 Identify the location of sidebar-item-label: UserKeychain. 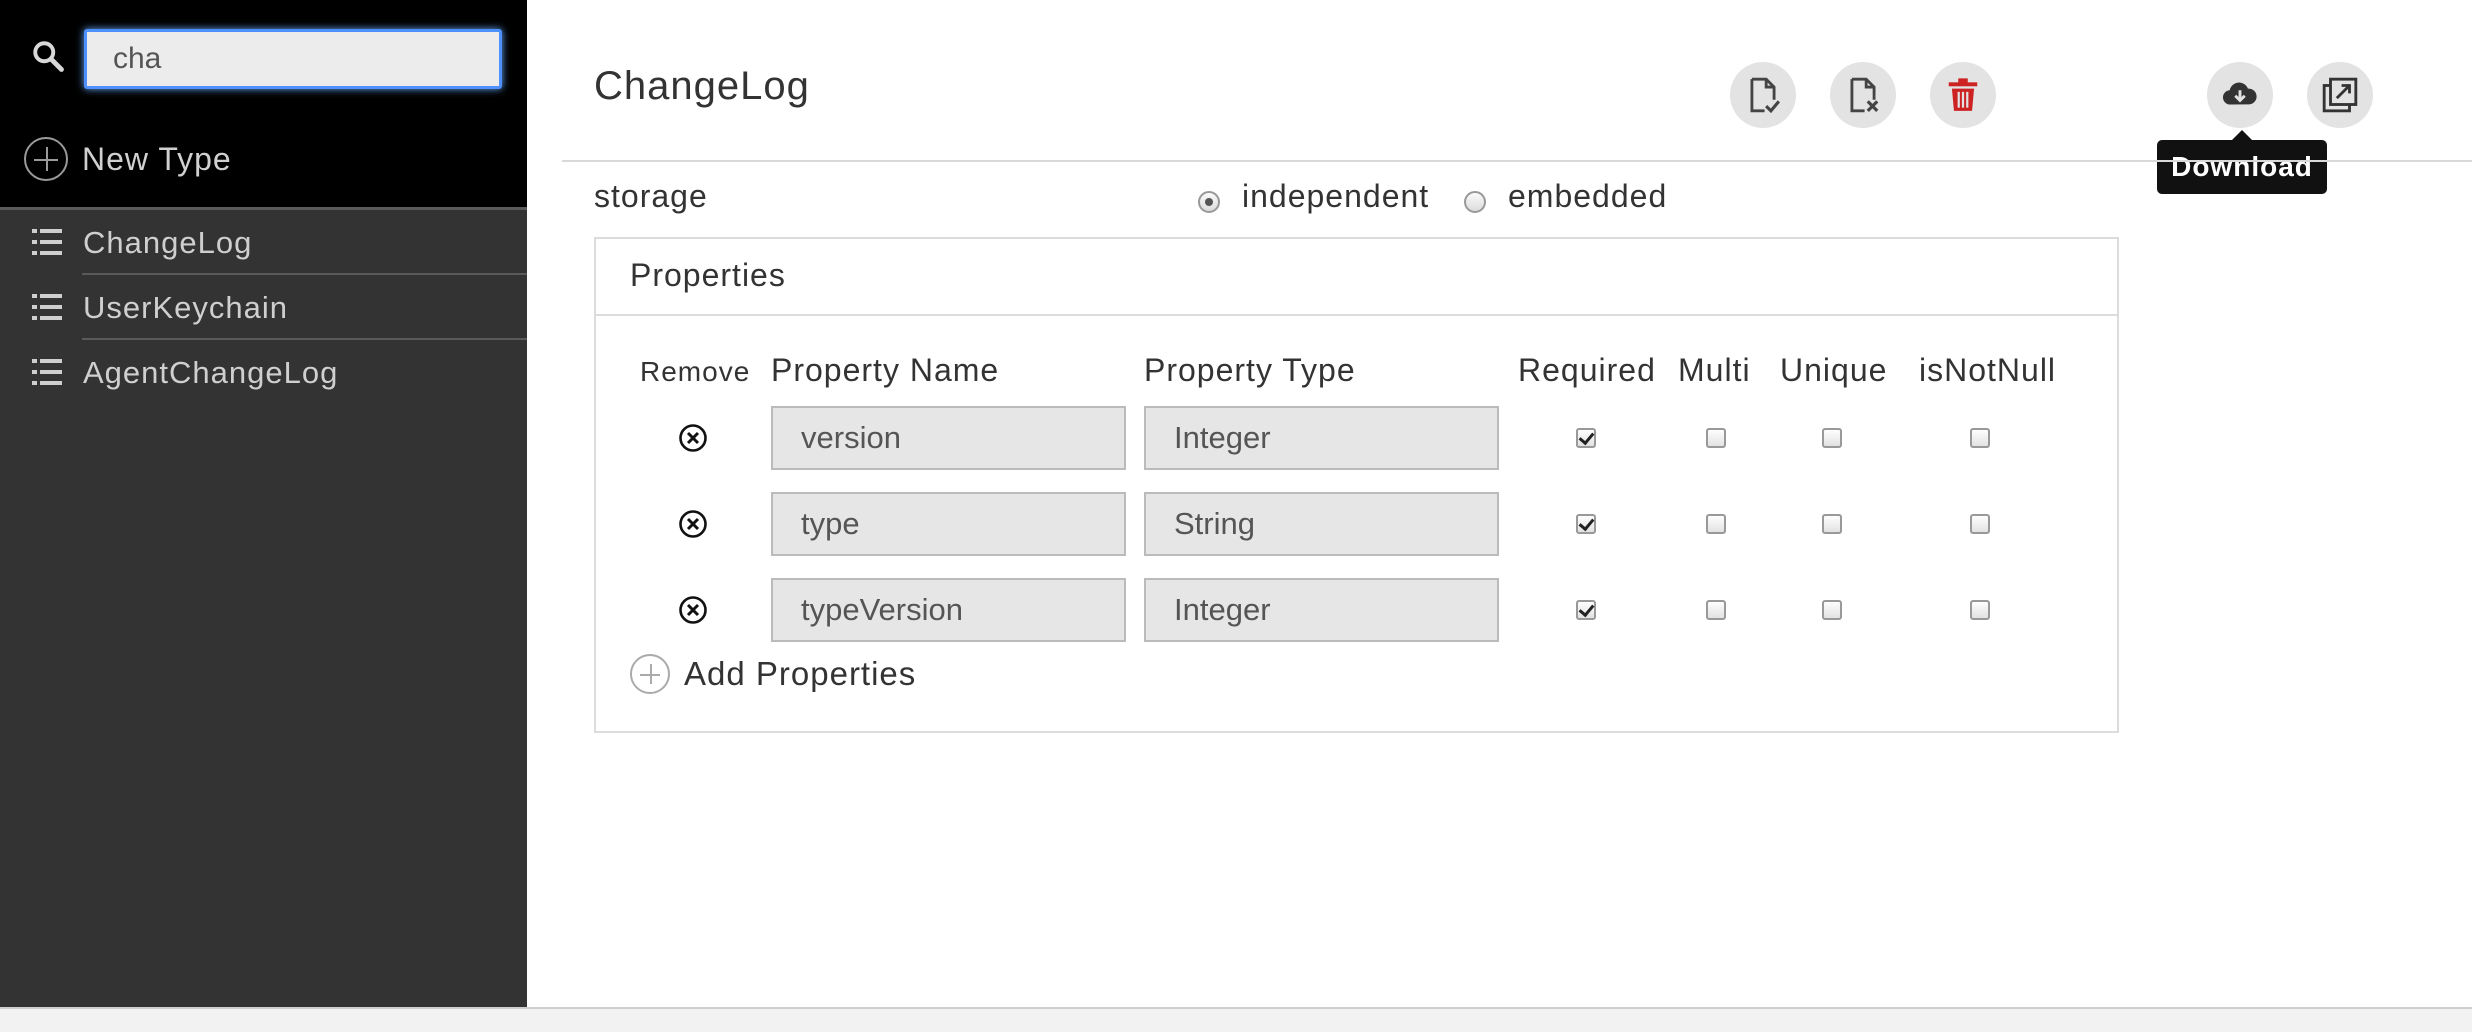
(185, 307).